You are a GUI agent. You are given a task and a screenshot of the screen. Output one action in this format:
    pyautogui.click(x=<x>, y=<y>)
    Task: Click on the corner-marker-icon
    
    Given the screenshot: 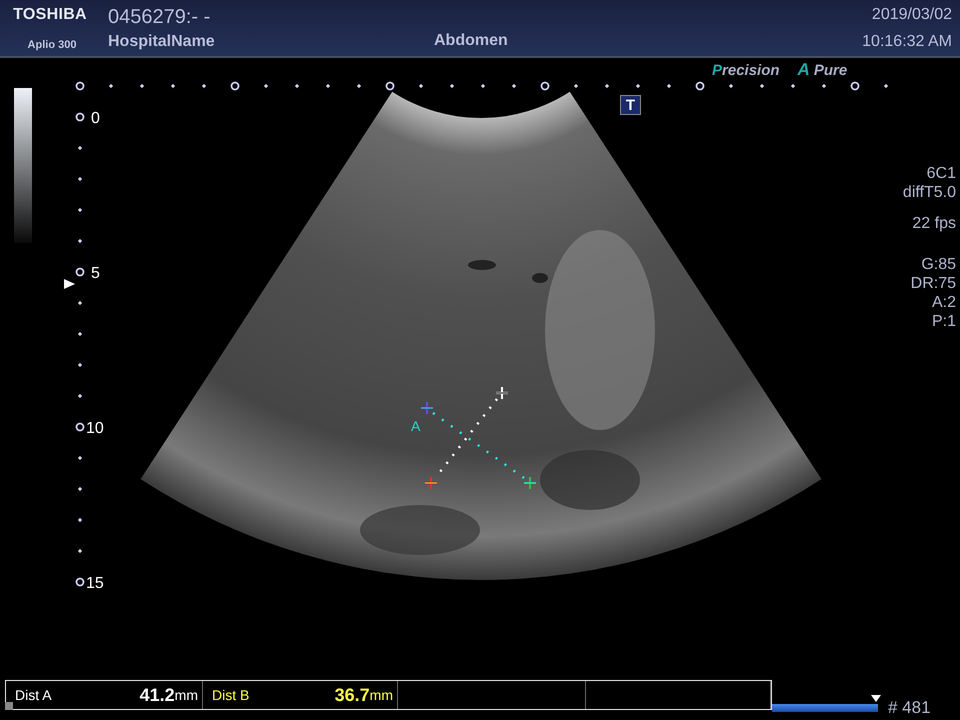 What is the action you would take?
    pyautogui.click(x=9, y=706)
    